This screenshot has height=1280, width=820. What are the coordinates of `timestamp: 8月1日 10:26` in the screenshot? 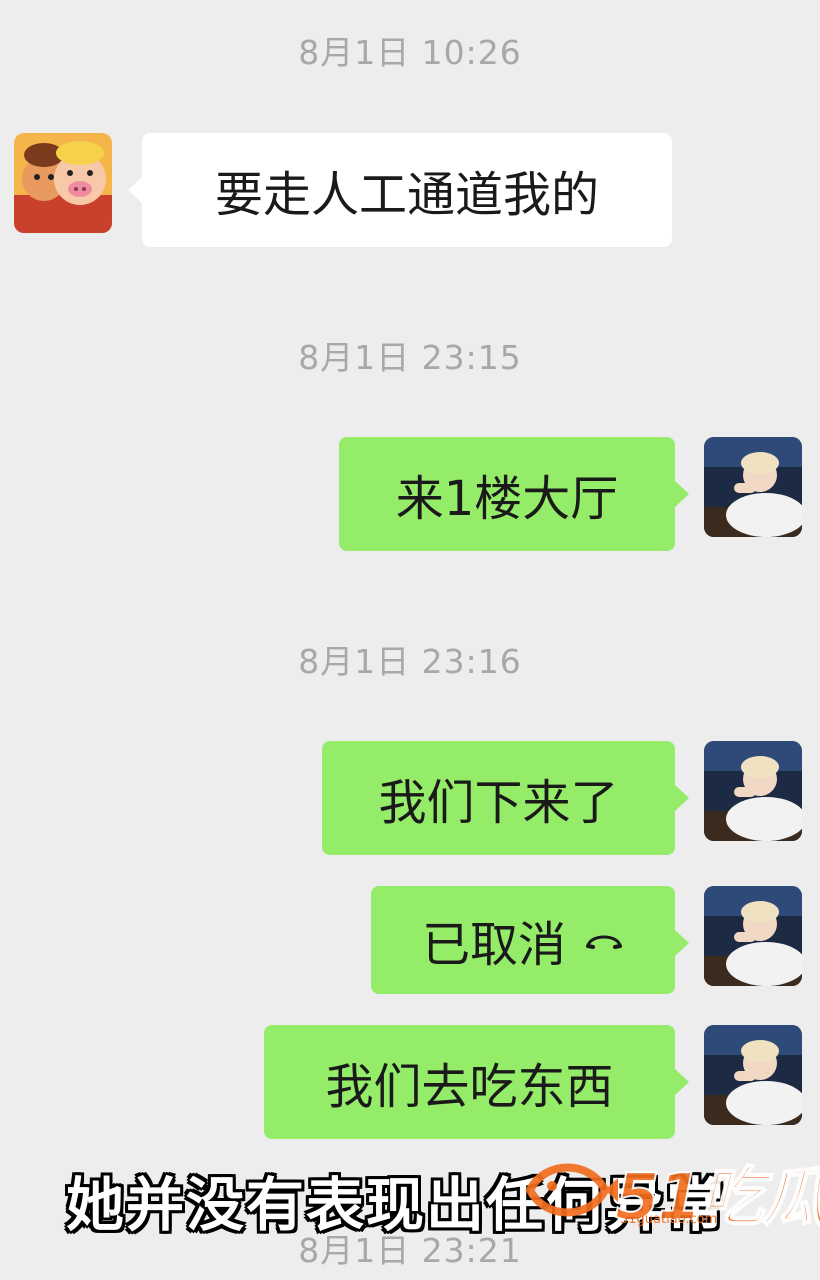 It's located at (410, 52).